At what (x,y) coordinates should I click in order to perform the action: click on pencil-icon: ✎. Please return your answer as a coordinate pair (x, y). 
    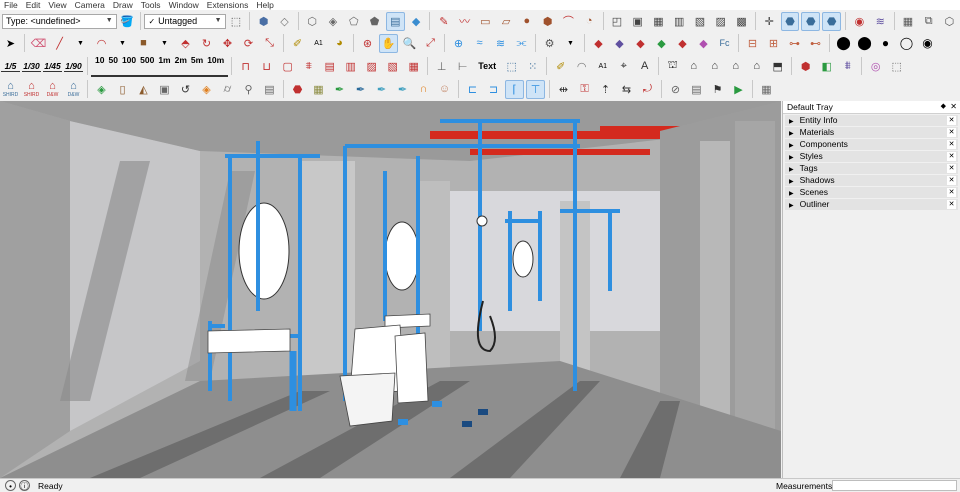
    Looking at the image, I should click on (443, 21).